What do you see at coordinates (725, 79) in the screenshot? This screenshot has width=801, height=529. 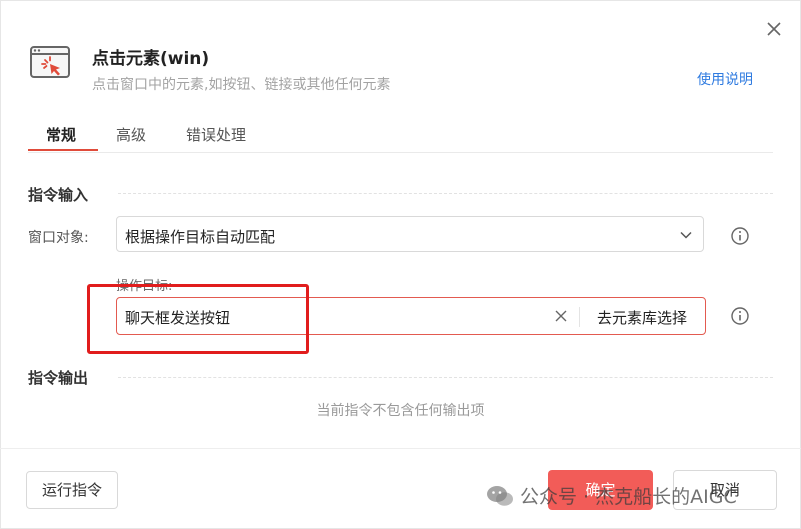 I see `help-link: 使用说明` at bounding box center [725, 79].